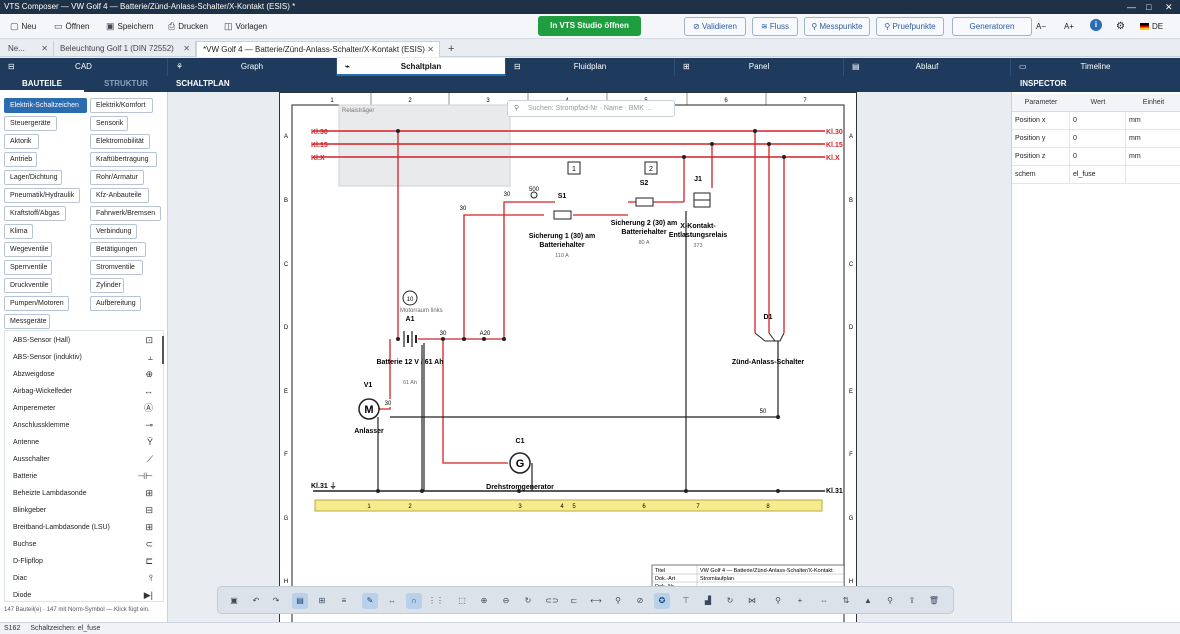 Image resolution: width=1180 pixels, height=634 pixels. What do you see at coordinates (83, 408) in the screenshot?
I see `list-item: Amperemeter Ⓐ` at bounding box center [83, 408].